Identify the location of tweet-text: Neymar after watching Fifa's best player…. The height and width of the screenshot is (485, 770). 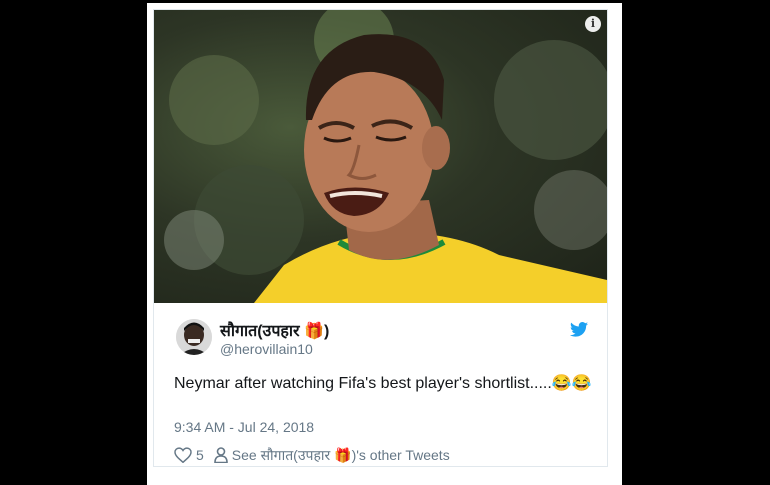
(383, 383).